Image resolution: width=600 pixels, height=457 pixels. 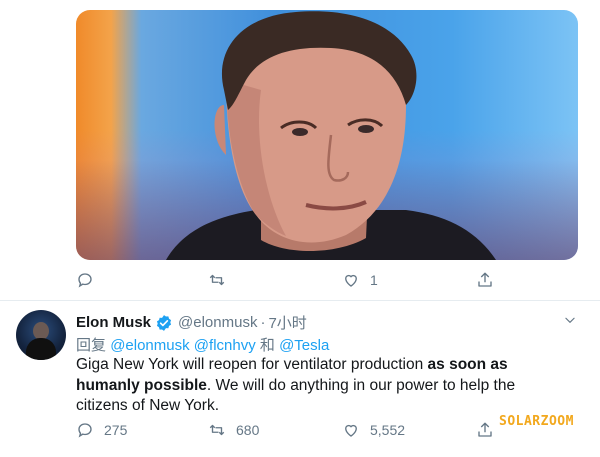 I want to click on avatar-body, so click(x=41, y=349).